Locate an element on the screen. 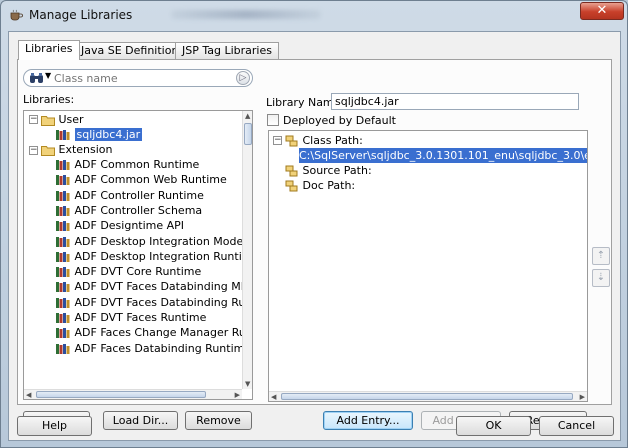 Image resolution: width=628 pixels, height=448 pixels. remove-library-button: Remove is located at coordinates (218, 420).